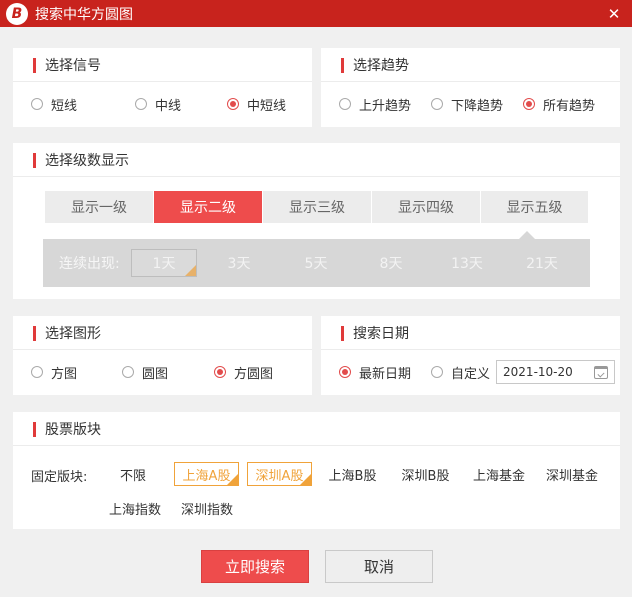 This screenshot has width=632, height=597. I want to click on trend-radio-down: 下降趋势, so click(467, 104).